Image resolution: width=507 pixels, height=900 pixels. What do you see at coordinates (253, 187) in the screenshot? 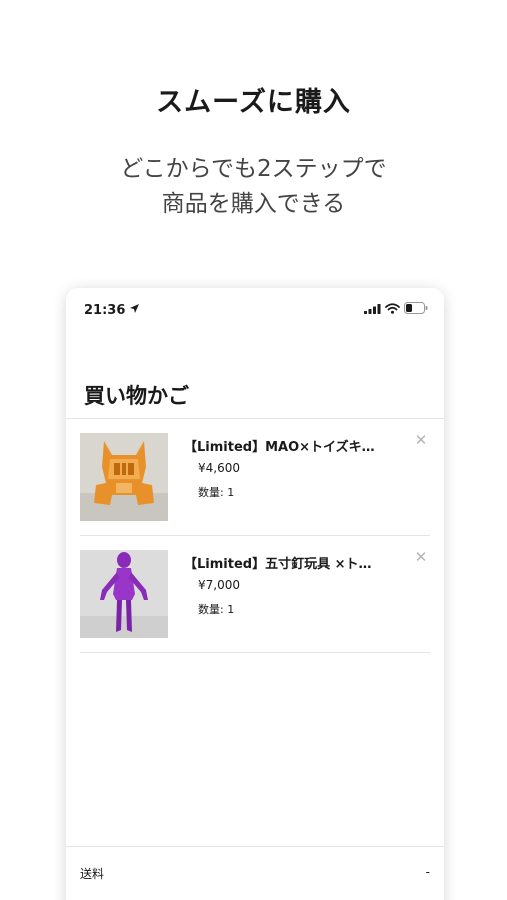
I see `promo-subline: どこからでも2ステップで 商品を購入できる` at bounding box center [253, 187].